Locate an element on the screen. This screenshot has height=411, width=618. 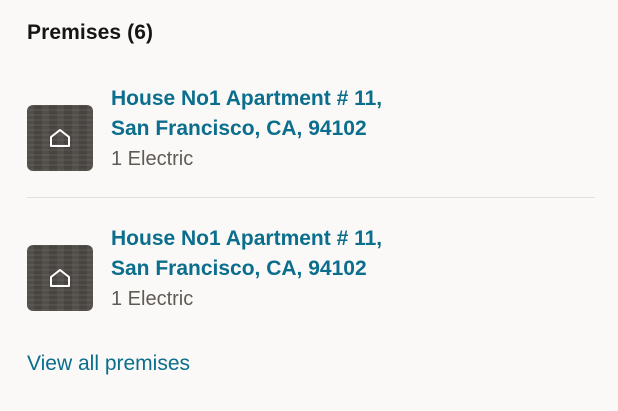
view-all-premises-link: View all premises is located at coordinates (108, 364).